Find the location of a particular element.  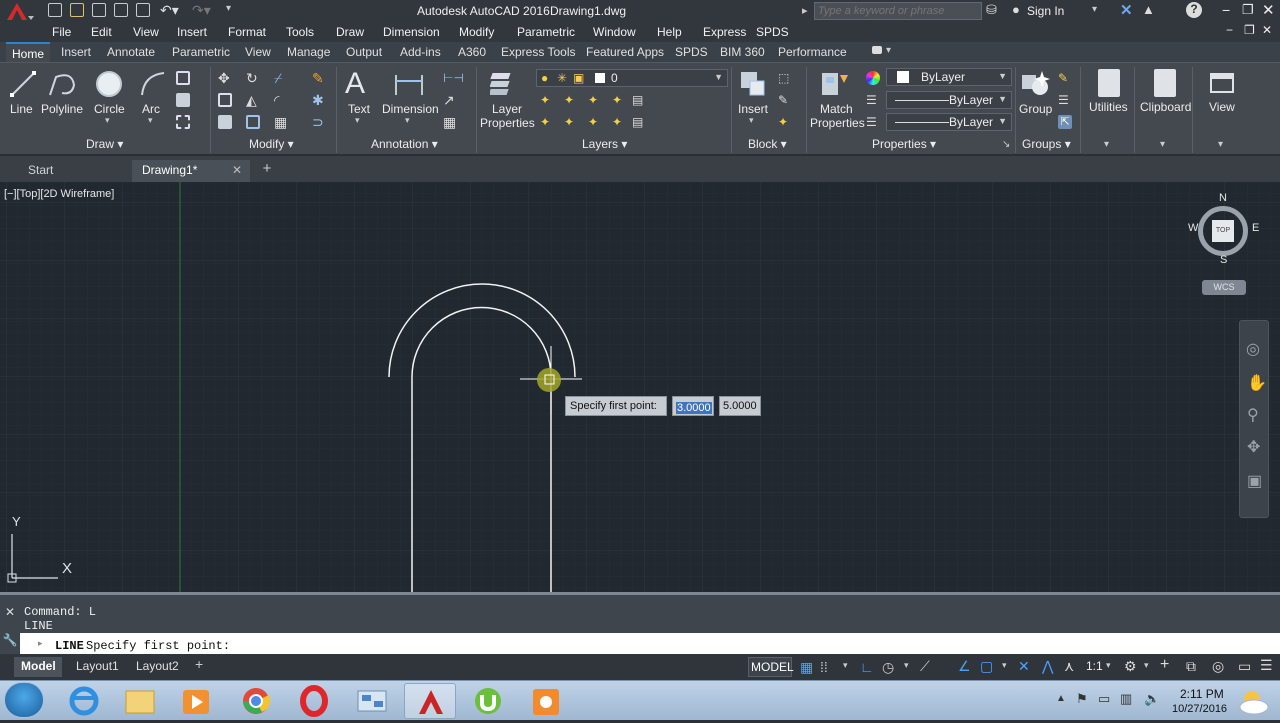

object-snap-icon: ▢ is located at coordinates (986, 666).